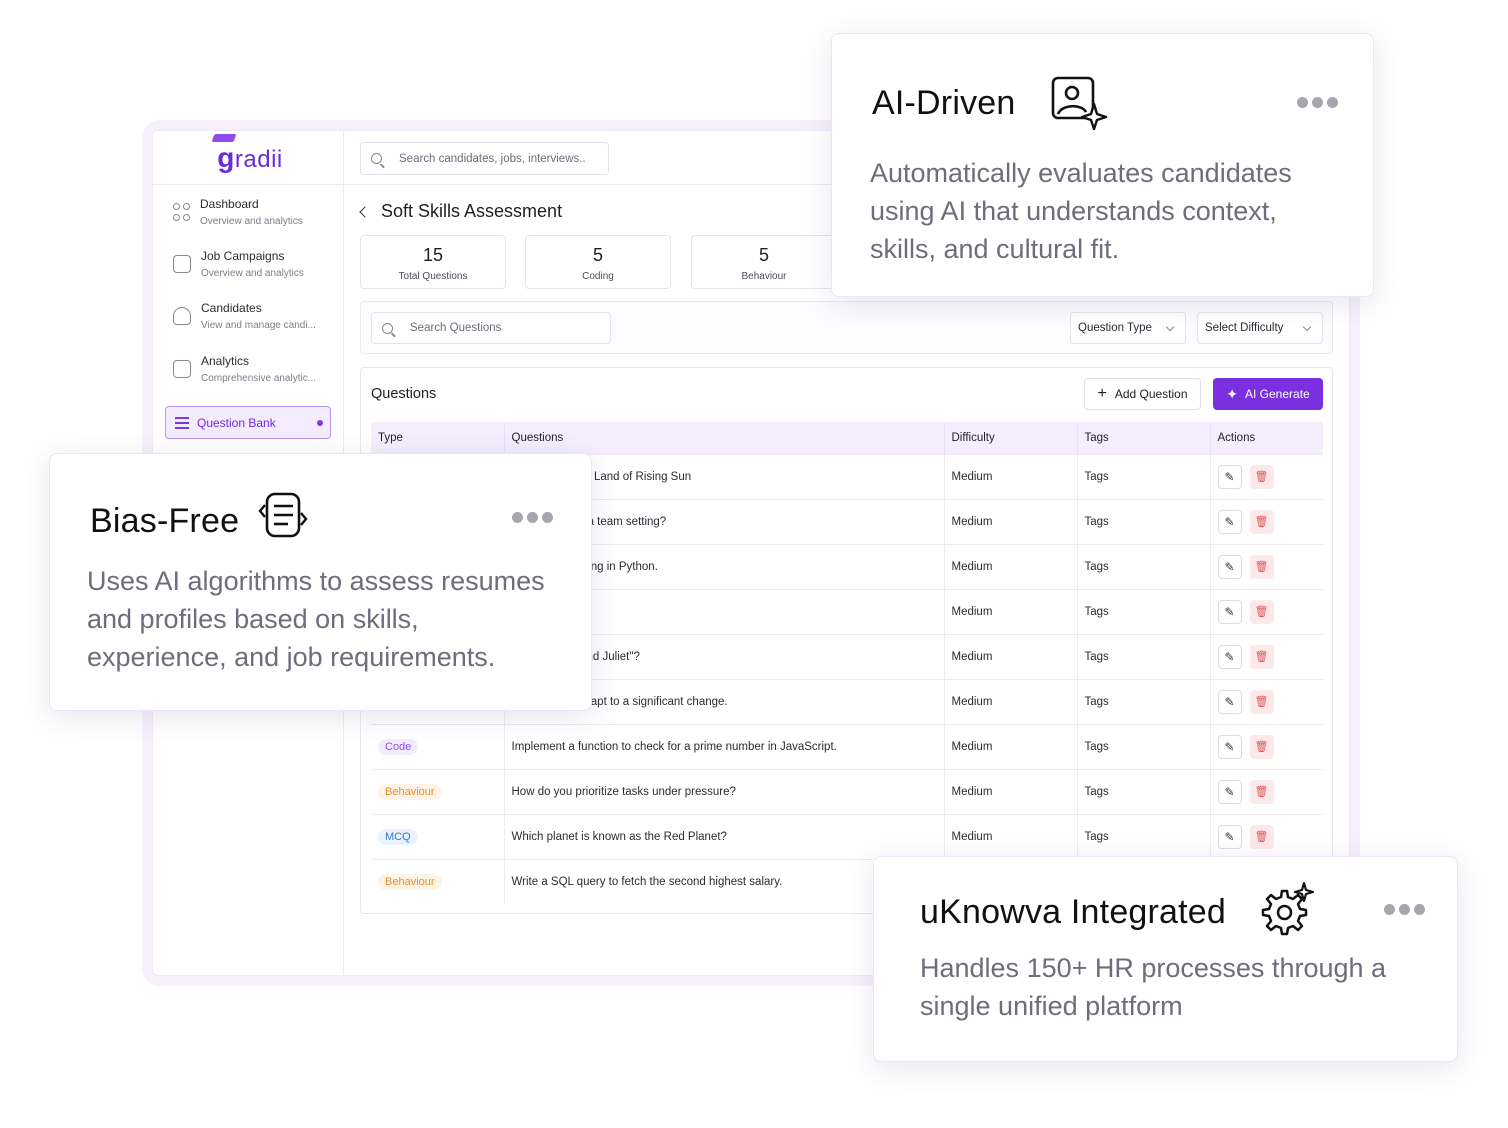 This screenshot has height=1128, width=1508. What do you see at coordinates (438, 438) in the screenshot?
I see `column-header: Type` at bounding box center [438, 438].